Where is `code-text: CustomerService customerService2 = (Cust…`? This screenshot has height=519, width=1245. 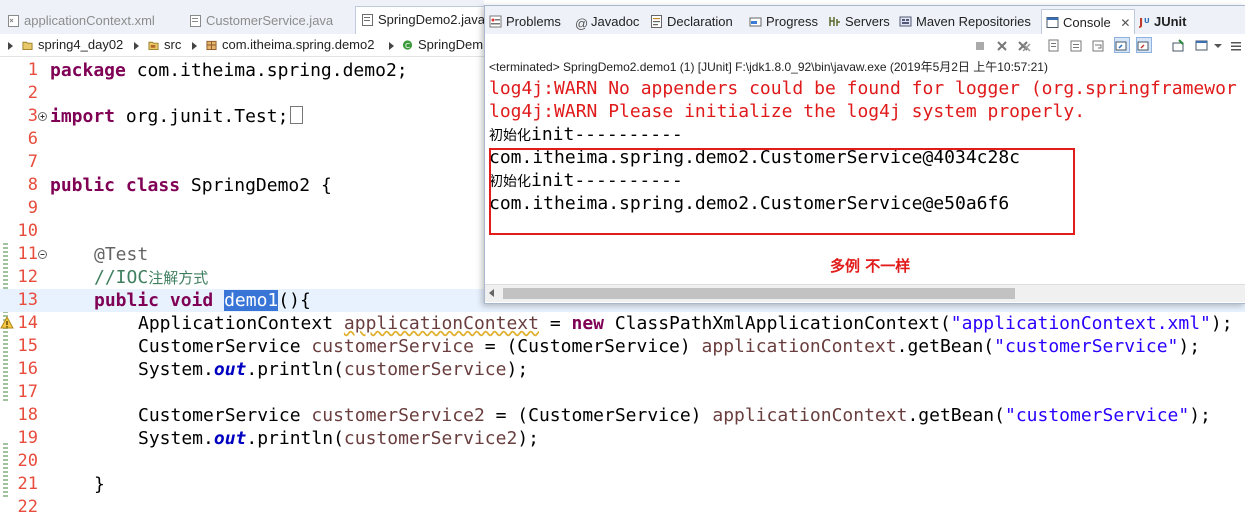 code-text: CustomerService customerService2 = (Cust… is located at coordinates (674, 415).